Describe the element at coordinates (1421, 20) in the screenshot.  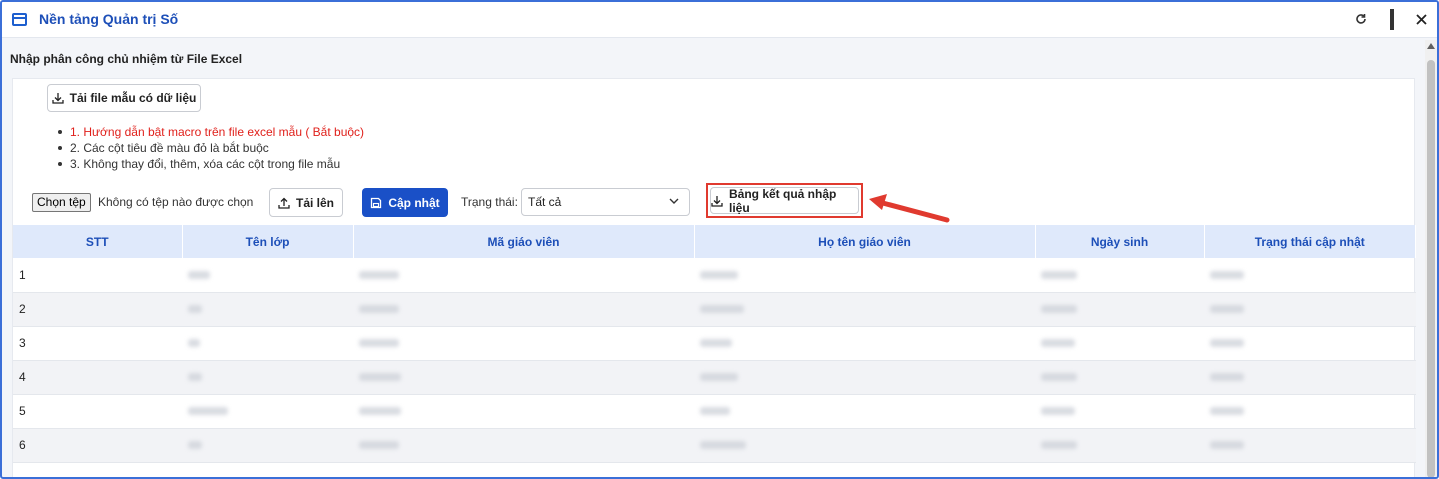
I see `close-icon` at that location.